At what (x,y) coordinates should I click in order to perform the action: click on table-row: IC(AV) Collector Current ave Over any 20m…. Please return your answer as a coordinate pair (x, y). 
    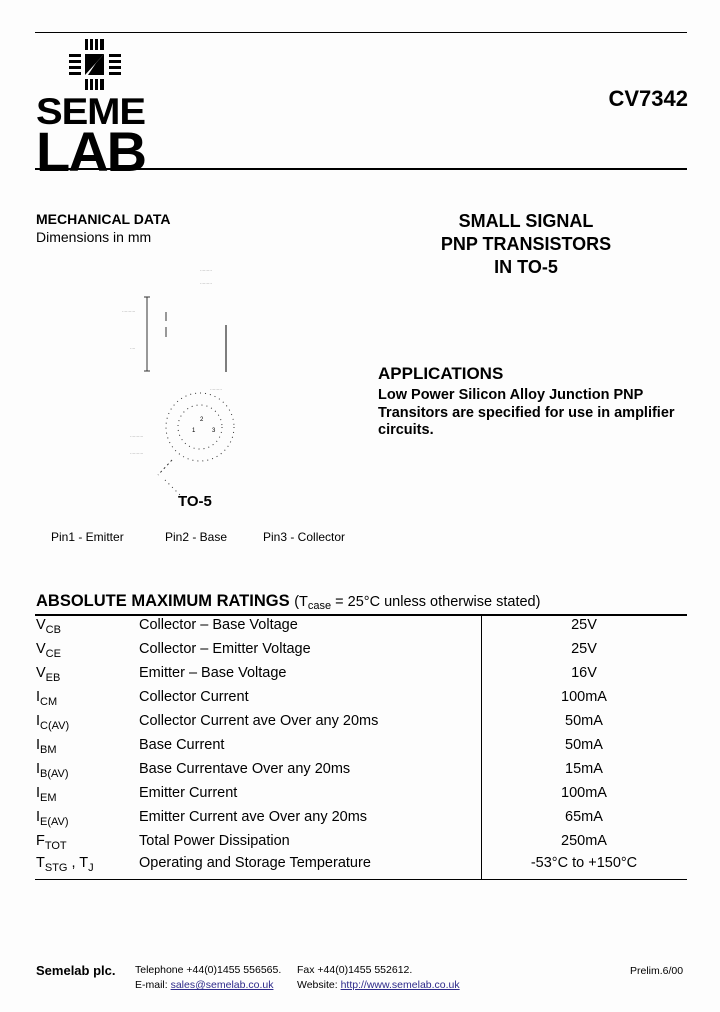
    Looking at the image, I should click on (361, 725).